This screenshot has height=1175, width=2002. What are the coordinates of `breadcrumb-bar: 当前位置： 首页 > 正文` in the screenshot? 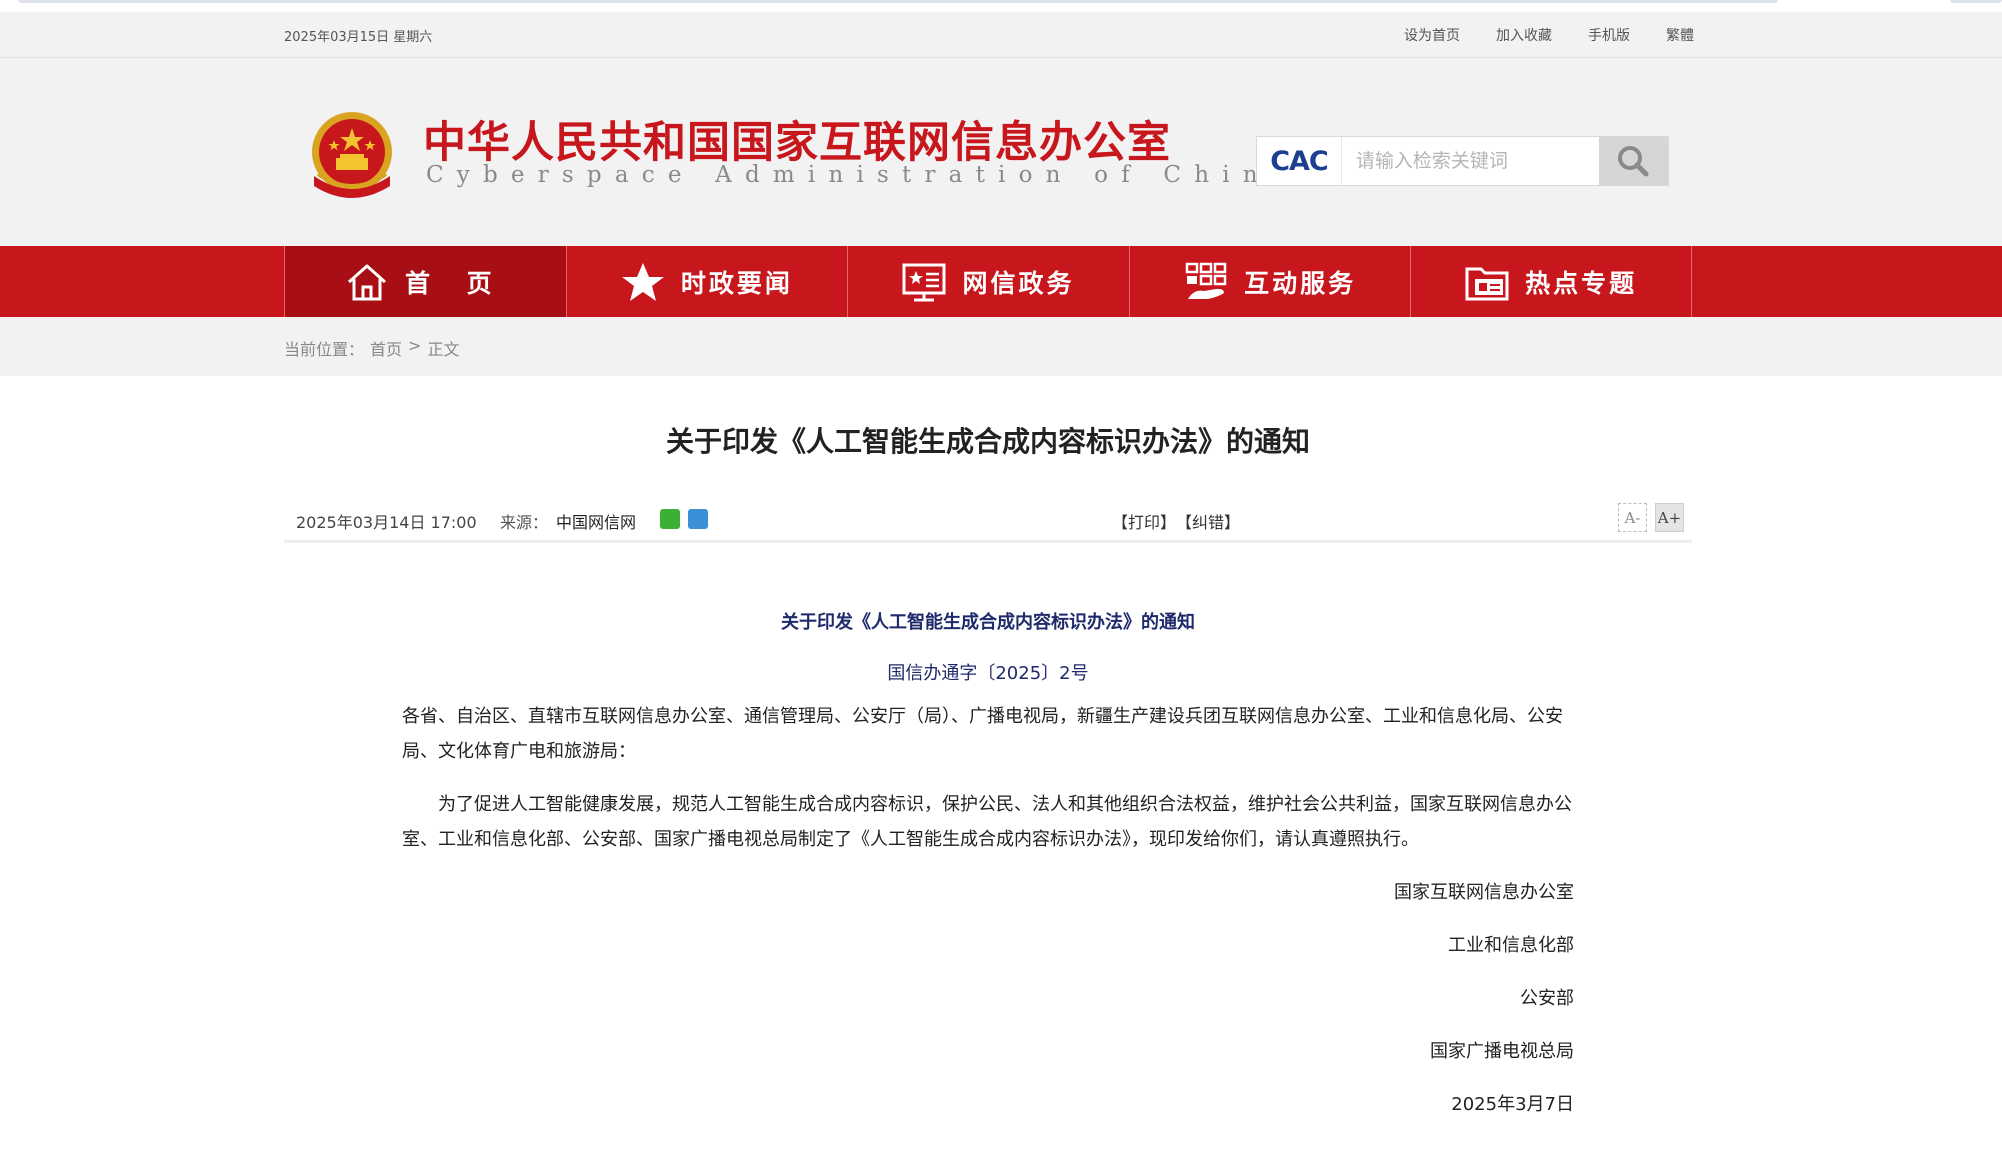 It's located at (1001, 346).